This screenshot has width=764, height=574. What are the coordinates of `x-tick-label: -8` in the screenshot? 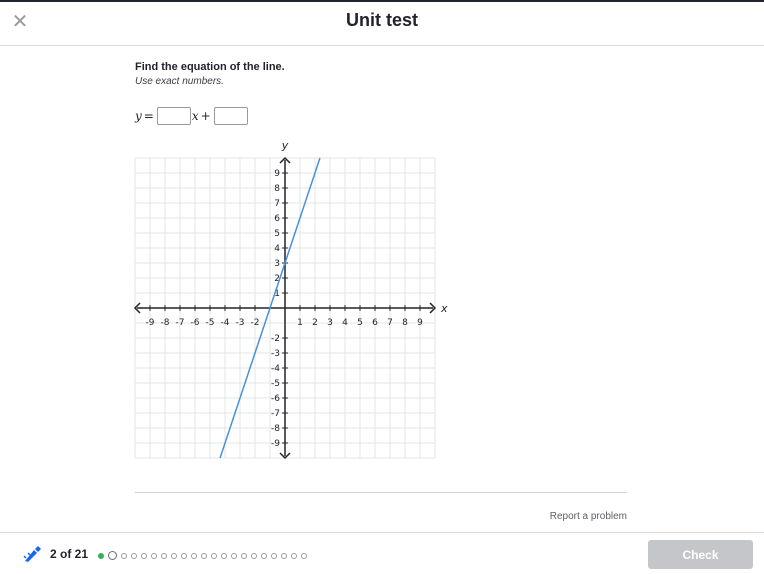 It's located at (165, 323).